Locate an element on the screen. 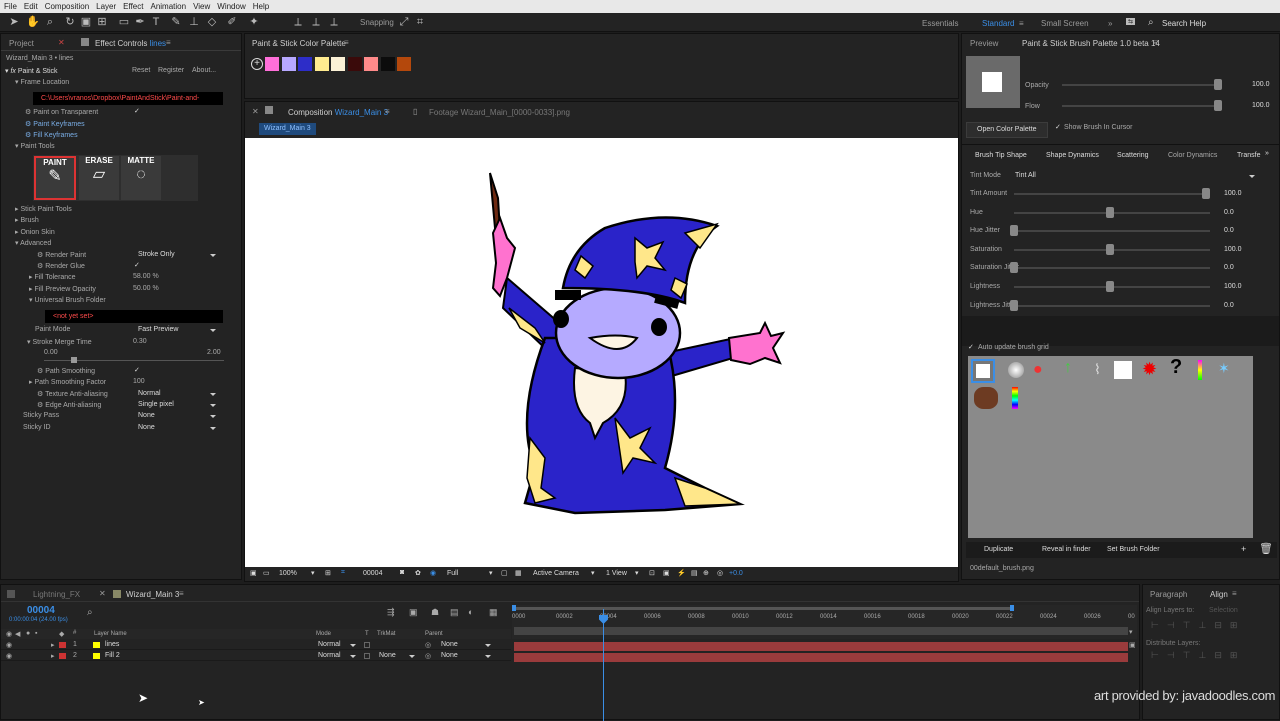 Image resolution: width=1280 pixels, height=721 pixels. trkmat-dropdown: None is located at coordinates (397, 655).